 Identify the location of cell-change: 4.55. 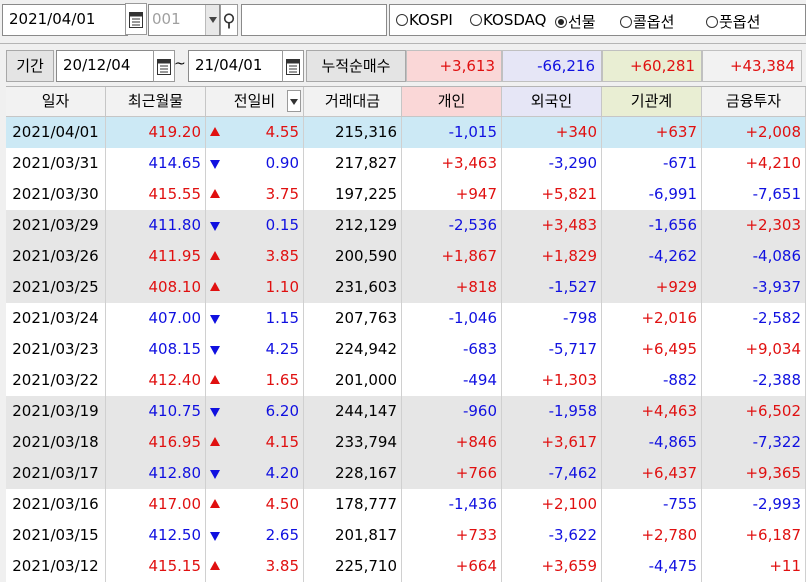
(255, 132).